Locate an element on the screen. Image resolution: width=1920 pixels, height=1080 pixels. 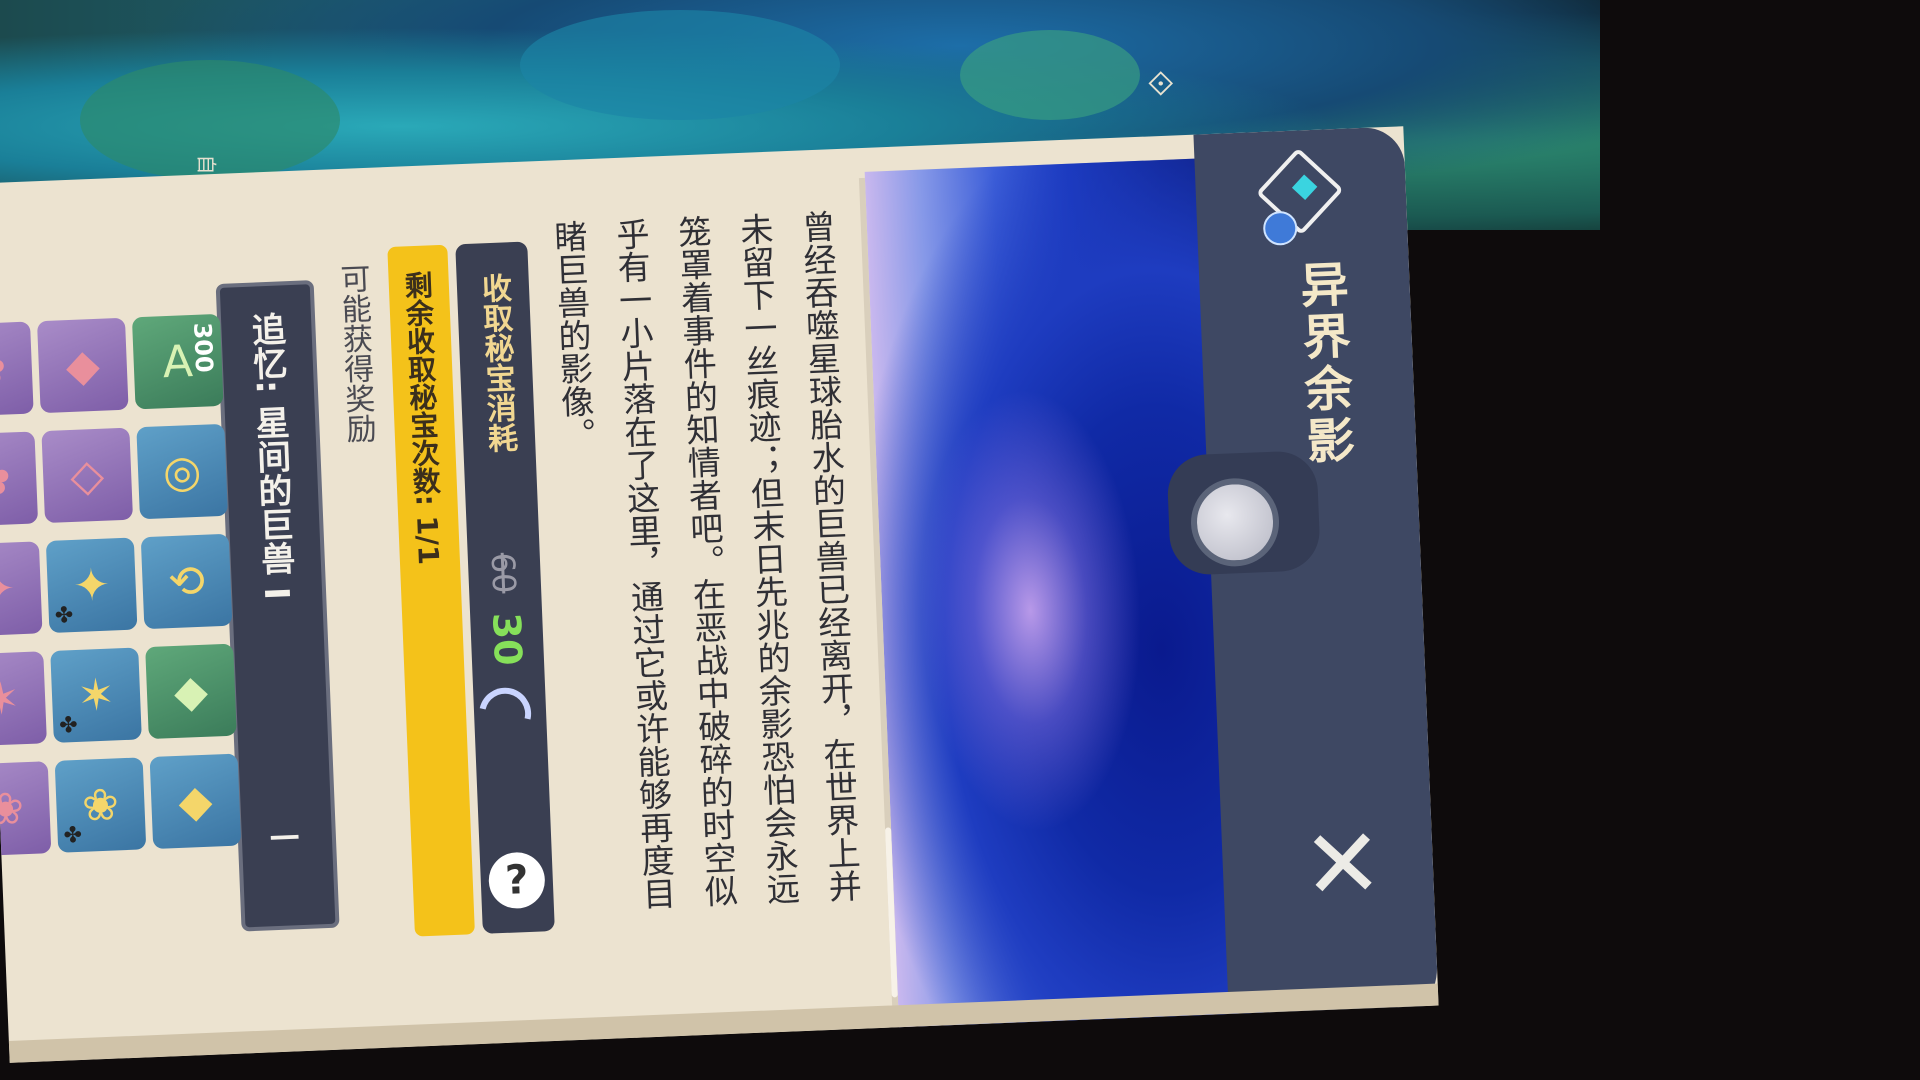
resin-cost-original: 60 is located at coordinates (503, 573).